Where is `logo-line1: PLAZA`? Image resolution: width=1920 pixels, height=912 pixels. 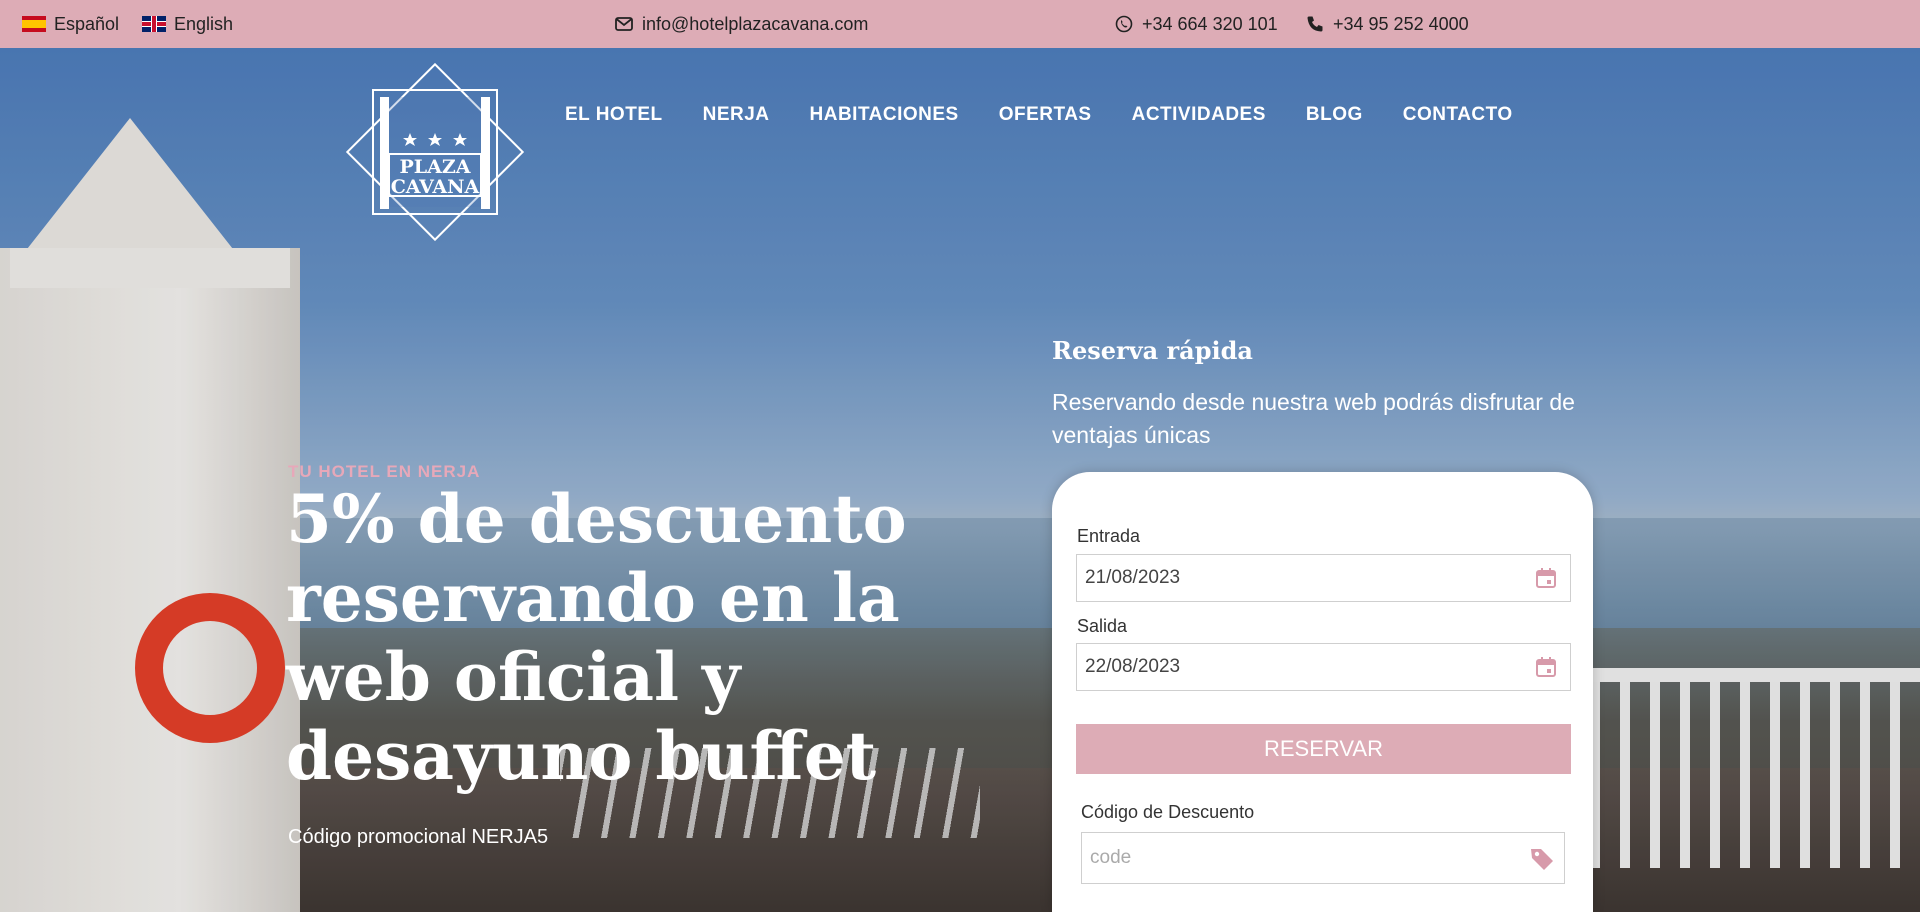 logo-line1: PLAZA is located at coordinates (435, 167).